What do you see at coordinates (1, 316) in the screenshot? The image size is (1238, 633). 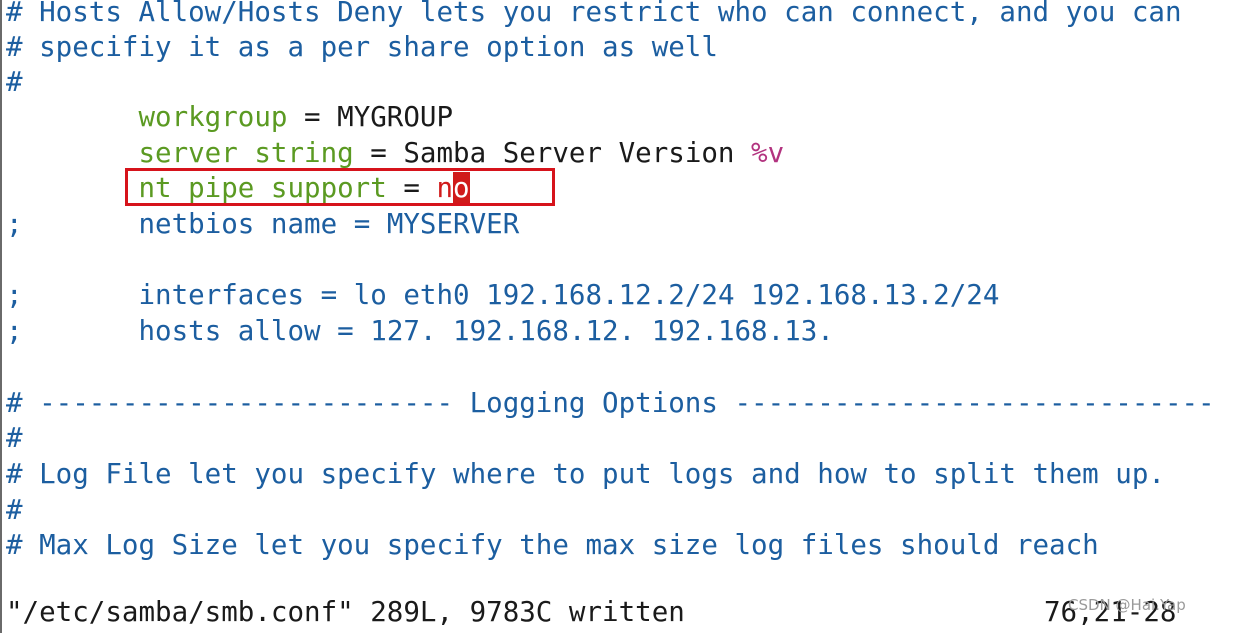 I see `window-left-border` at bounding box center [1, 316].